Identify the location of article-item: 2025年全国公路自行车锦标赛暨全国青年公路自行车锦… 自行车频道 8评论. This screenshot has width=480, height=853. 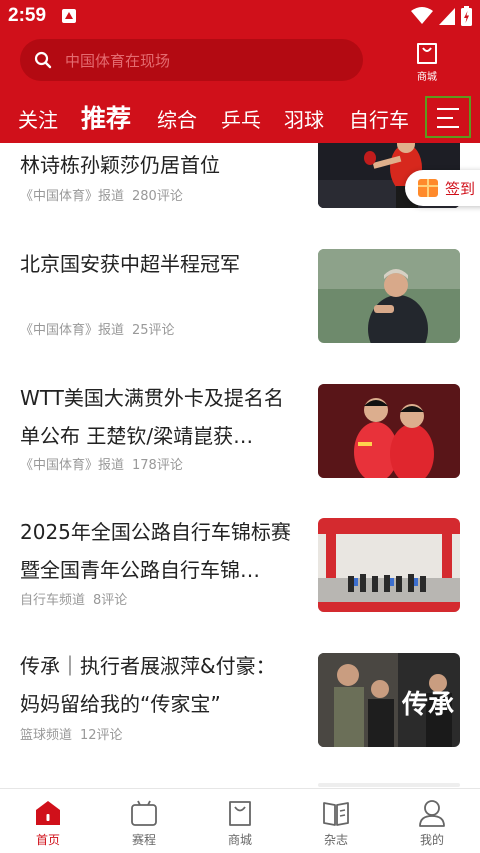
(240, 568).